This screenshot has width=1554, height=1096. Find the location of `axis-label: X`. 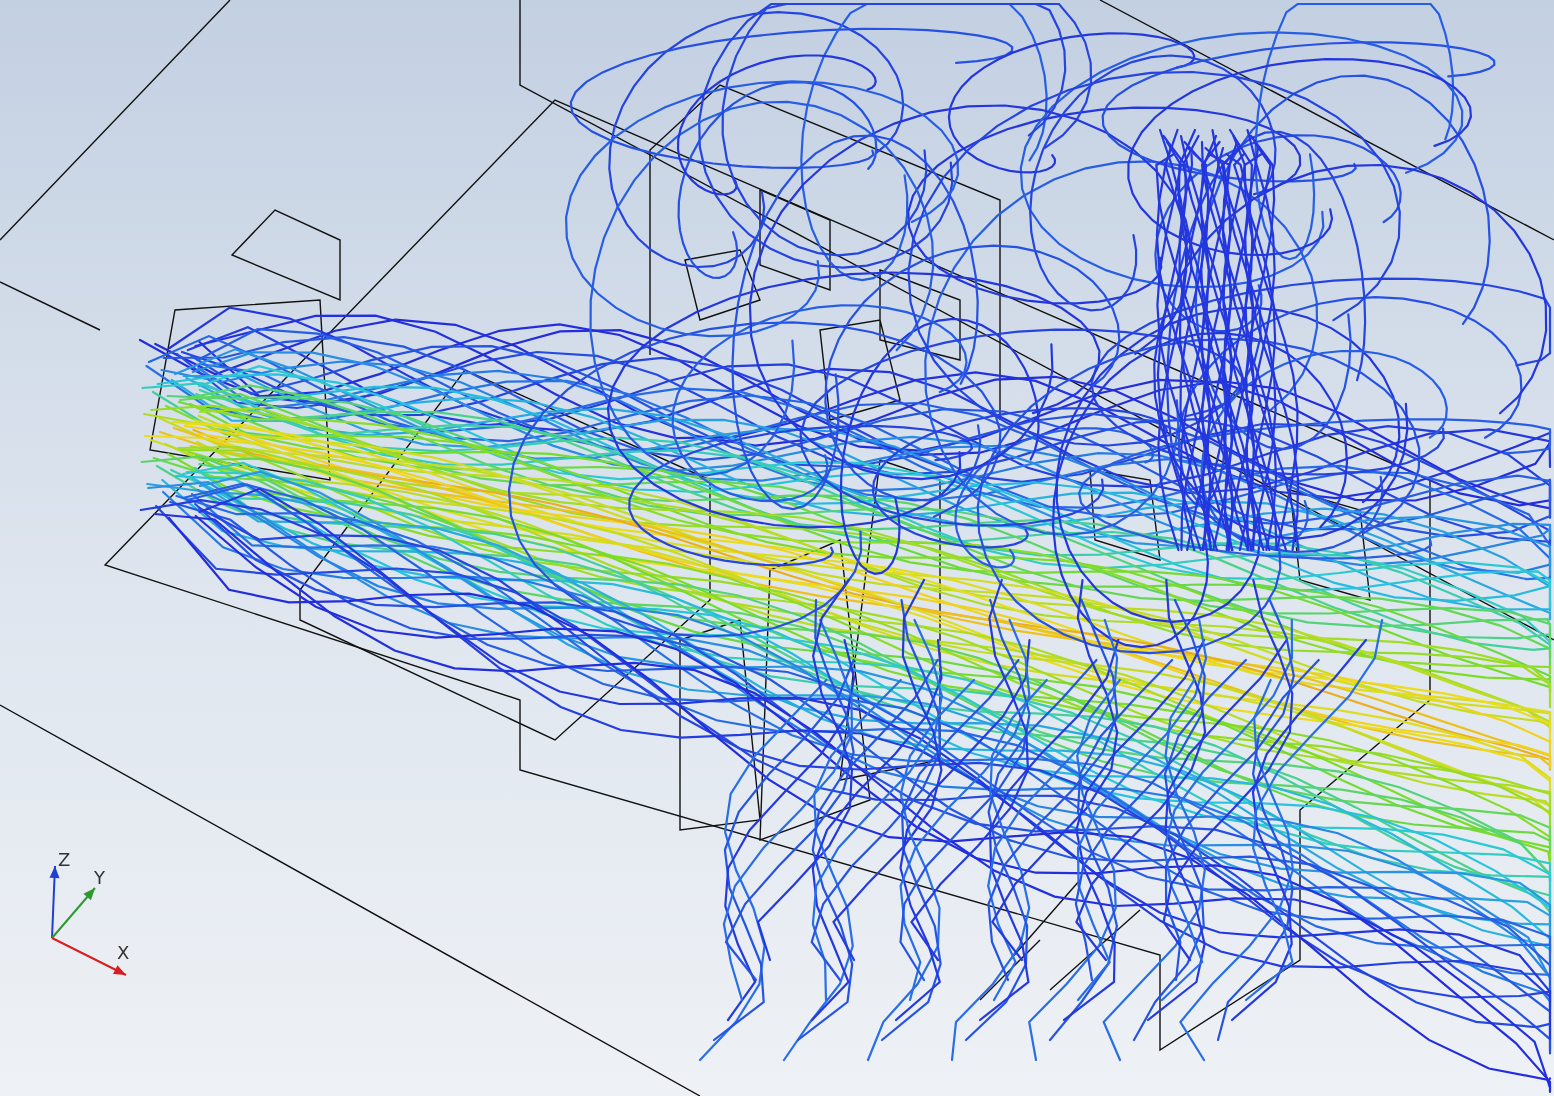

axis-label: X is located at coordinates (123, 952).